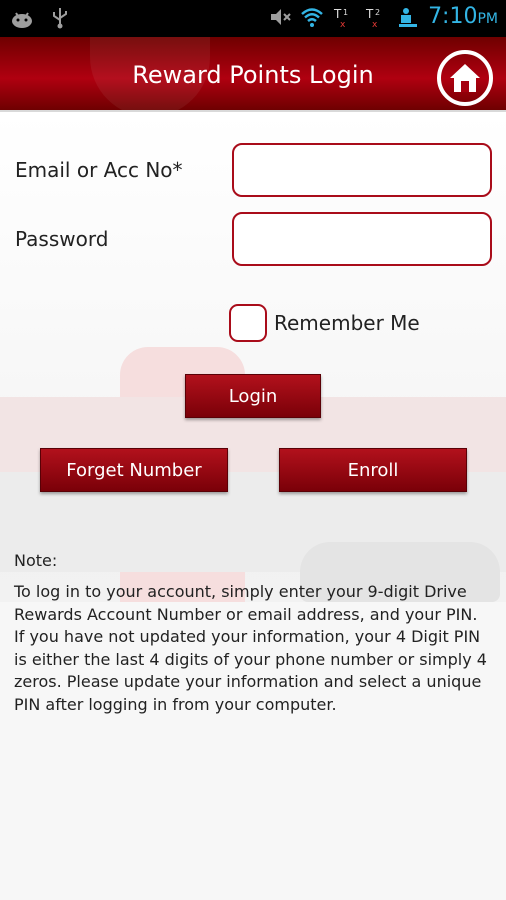 Image resolution: width=506 pixels, height=900 pixels. What do you see at coordinates (99, 170) in the screenshot?
I see `email-label: Email or Acc No*` at bounding box center [99, 170].